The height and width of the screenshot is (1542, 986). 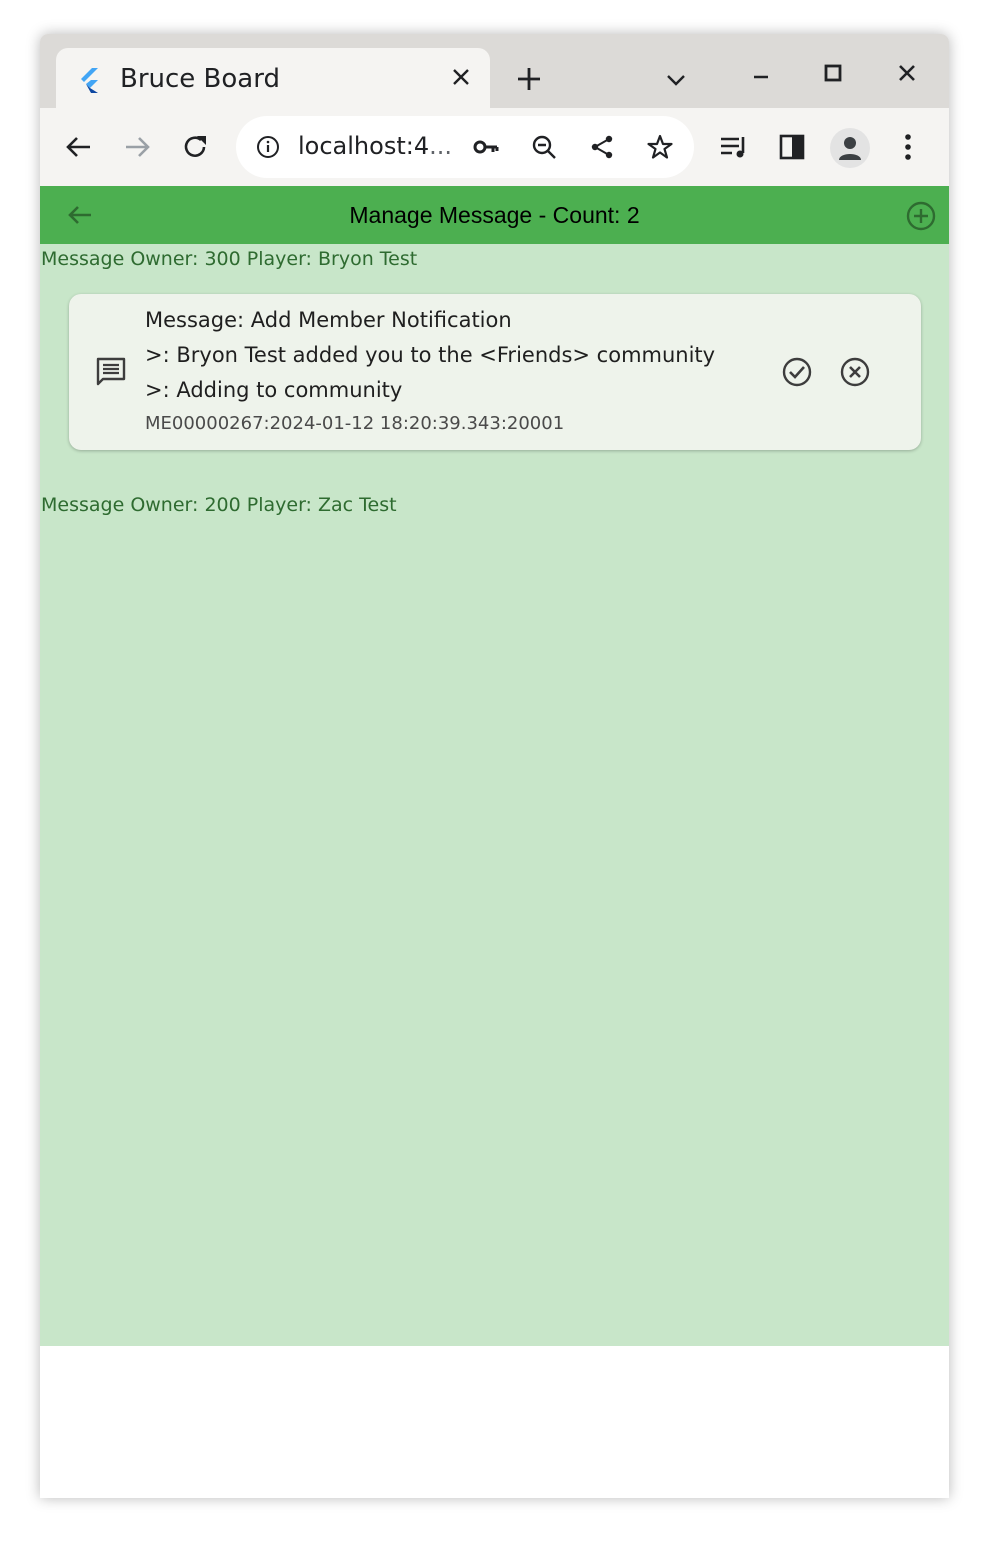 What do you see at coordinates (494, 71) in the screenshot?
I see `tab-strip: Bruce Board` at bounding box center [494, 71].